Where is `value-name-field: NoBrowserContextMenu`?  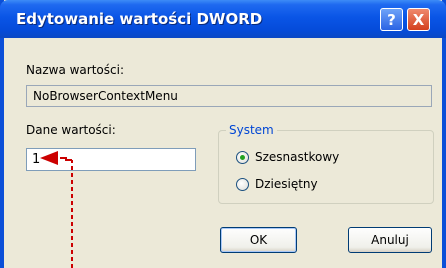 value-name-field: NoBrowserContextMenu is located at coordinates (229, 96).